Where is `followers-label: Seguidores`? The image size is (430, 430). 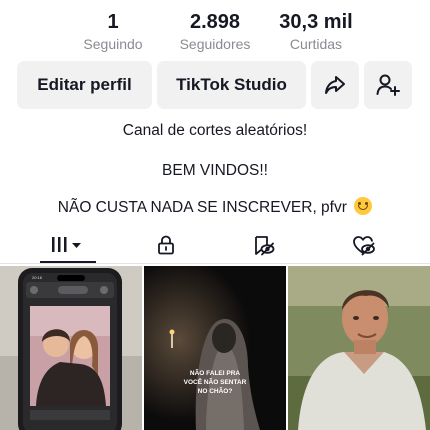
followers-label: Seguidores is located at coordinates (215, 44).